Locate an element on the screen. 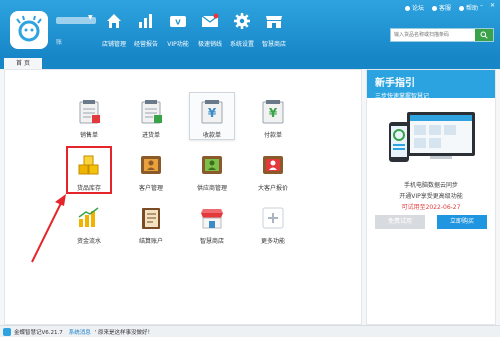 The height and width of the screenshot is (337, 500). system-message-link: 系统消息 is located at coordinates (80, 332).